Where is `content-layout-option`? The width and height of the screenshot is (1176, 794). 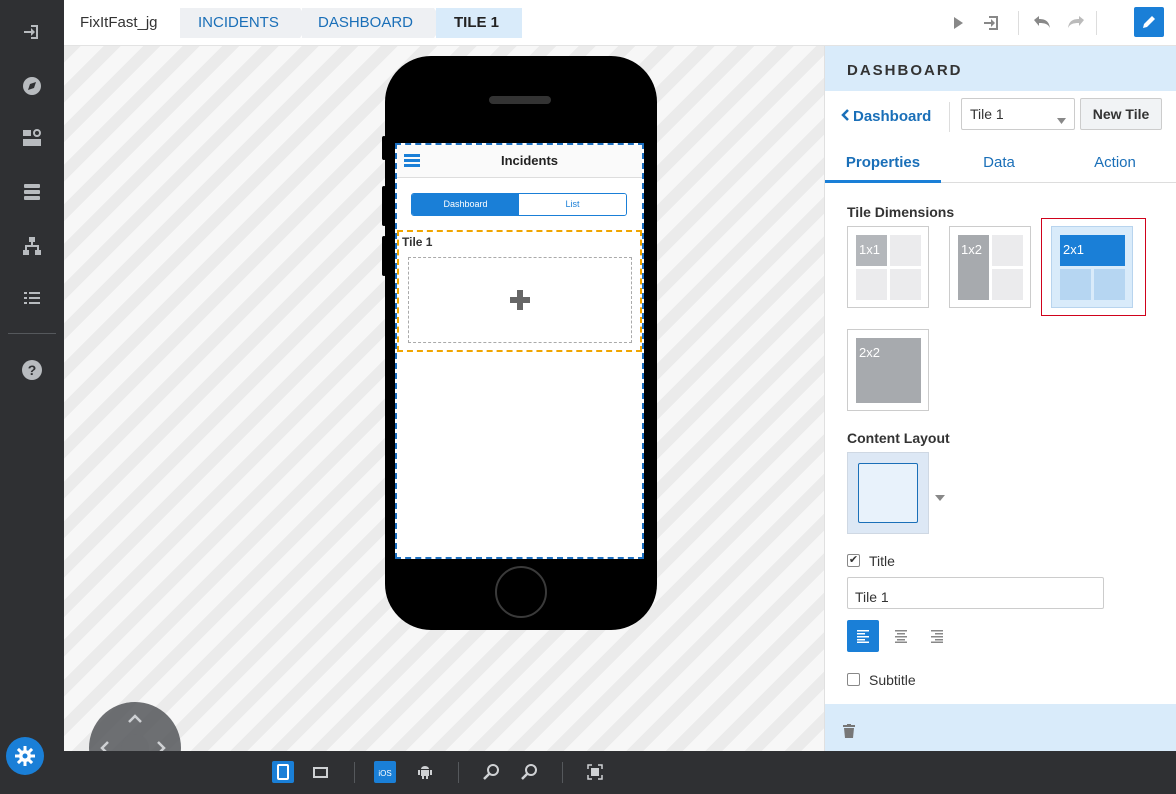 content-layout-option is located at coordinates (888, 493).